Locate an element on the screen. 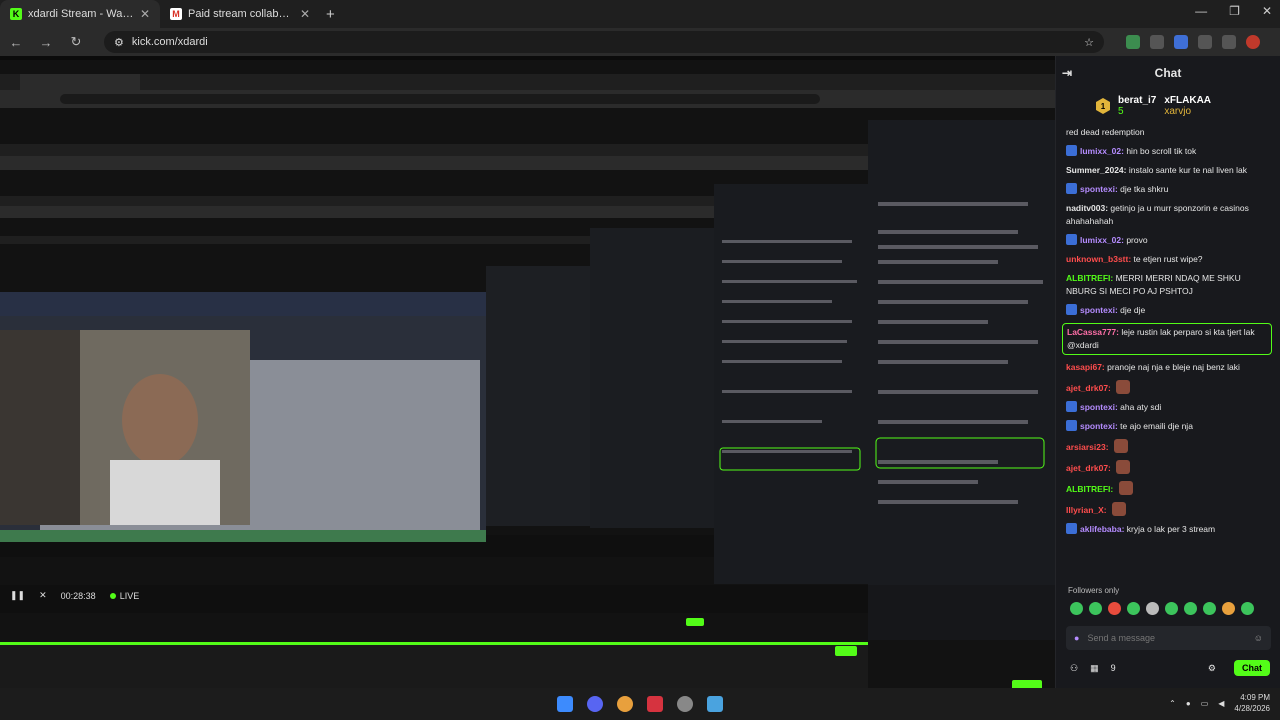  emoji-icon: ☺ is located at coordinates (1258, 638).